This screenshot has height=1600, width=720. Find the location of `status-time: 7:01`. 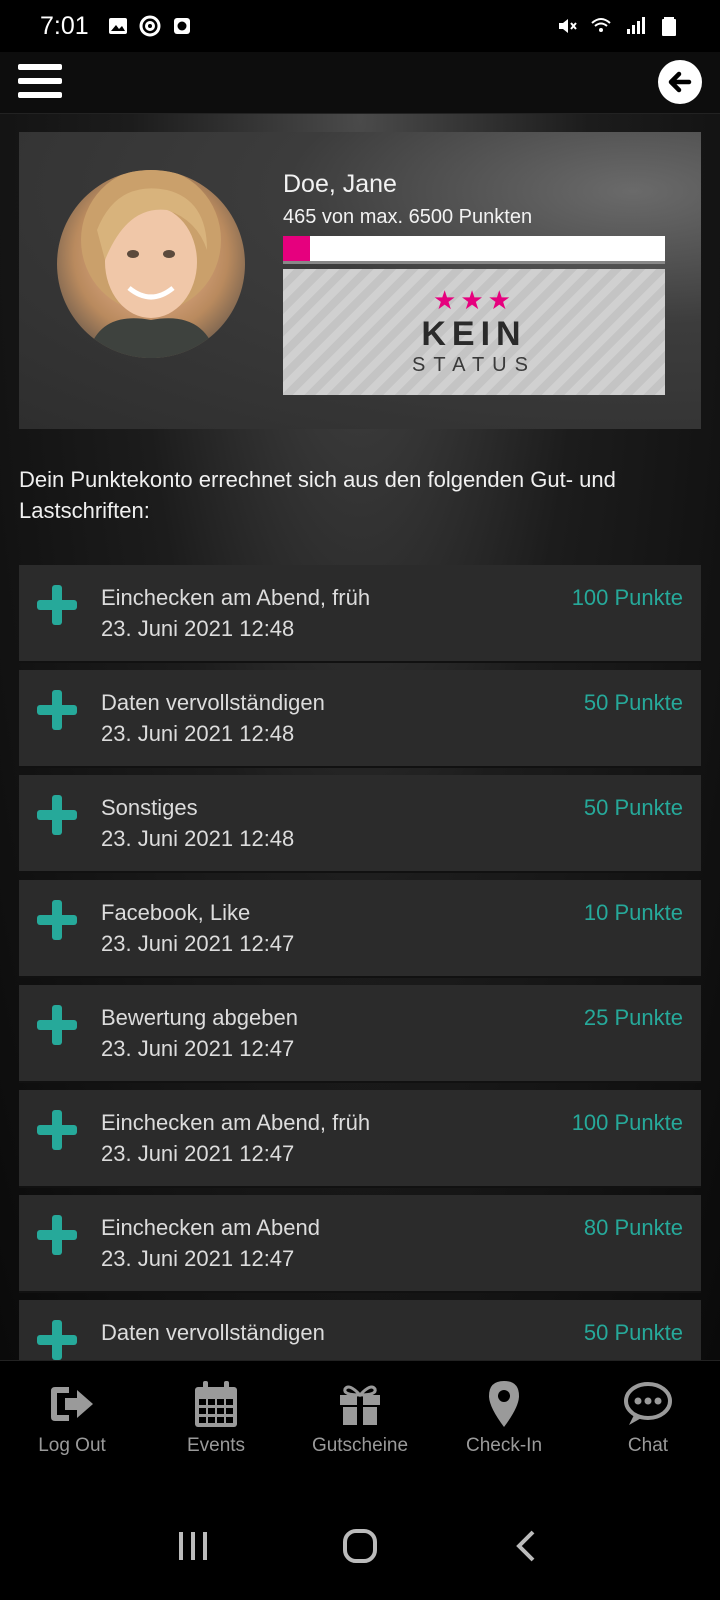

status-time: 7:01 is located at coordinates (64, 25).